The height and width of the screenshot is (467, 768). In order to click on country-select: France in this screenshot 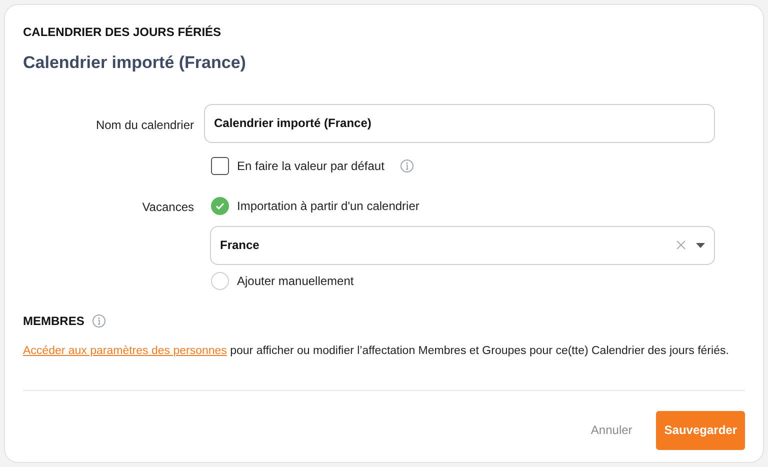, I will do `click(462, 245)`.